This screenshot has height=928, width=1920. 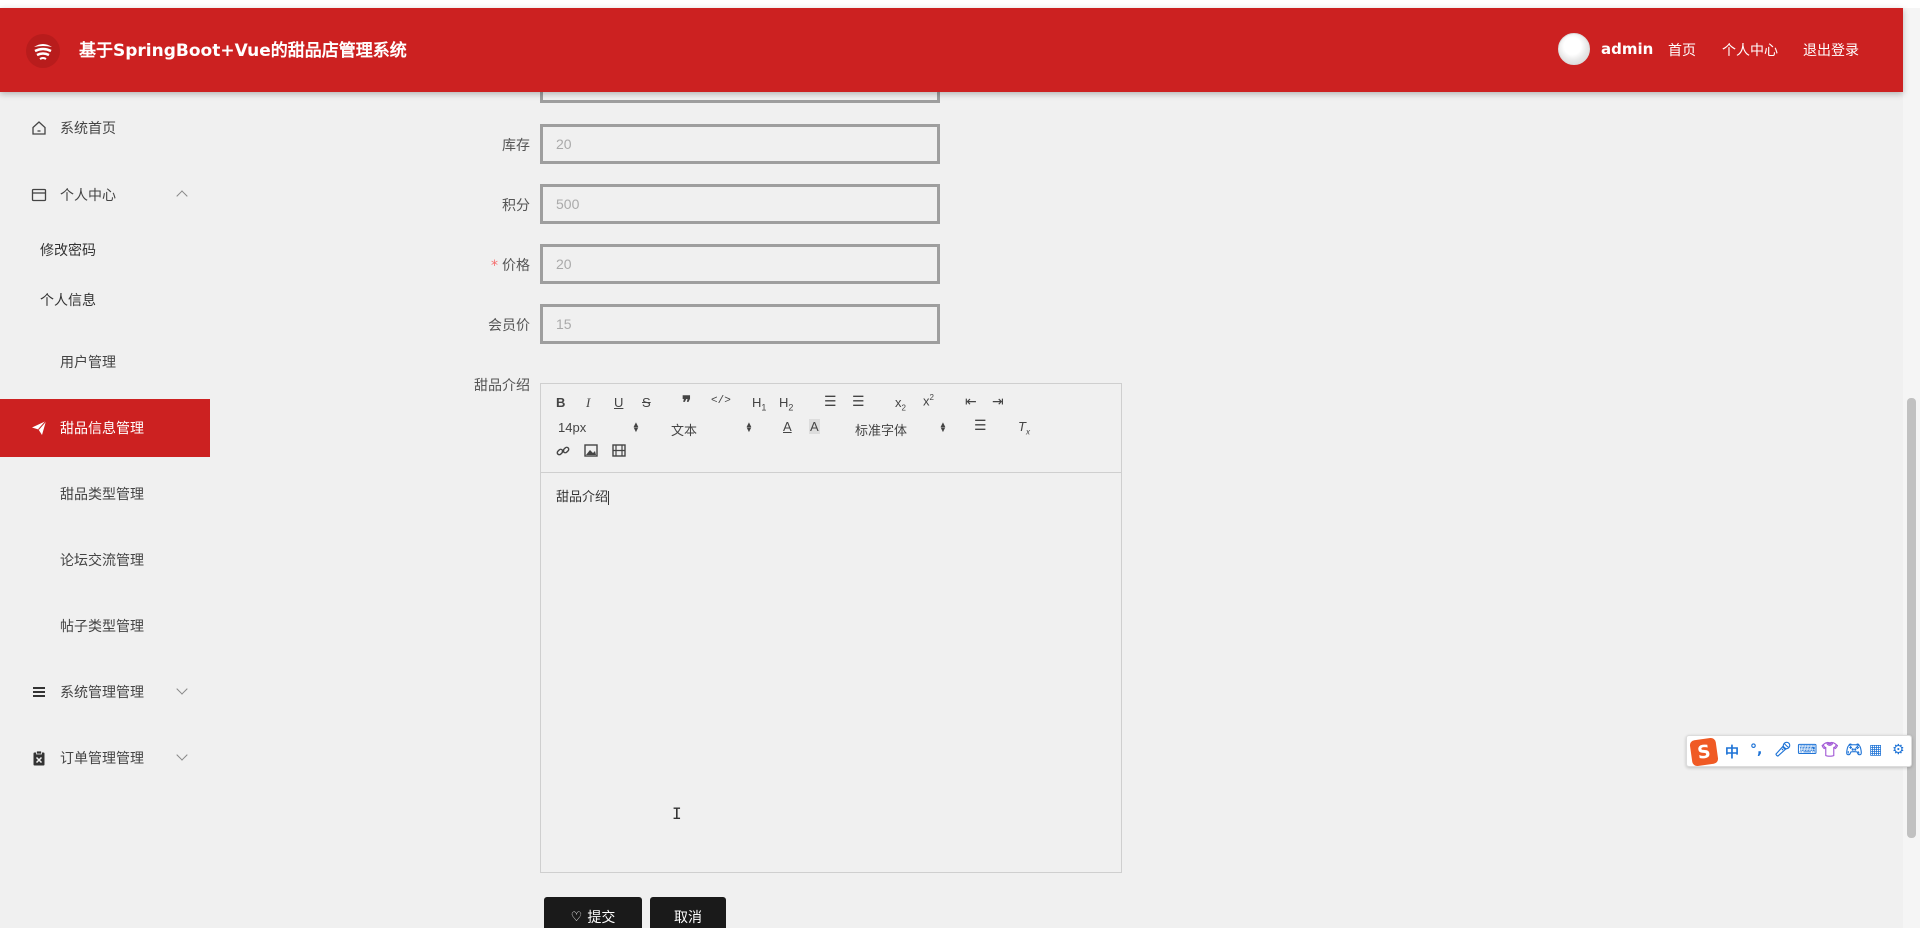 What do you see at coordinates (102, 495) in the screenshot?
I see `sidebar-item-label: 甜品类型管理` at bounding box center [102, 495].